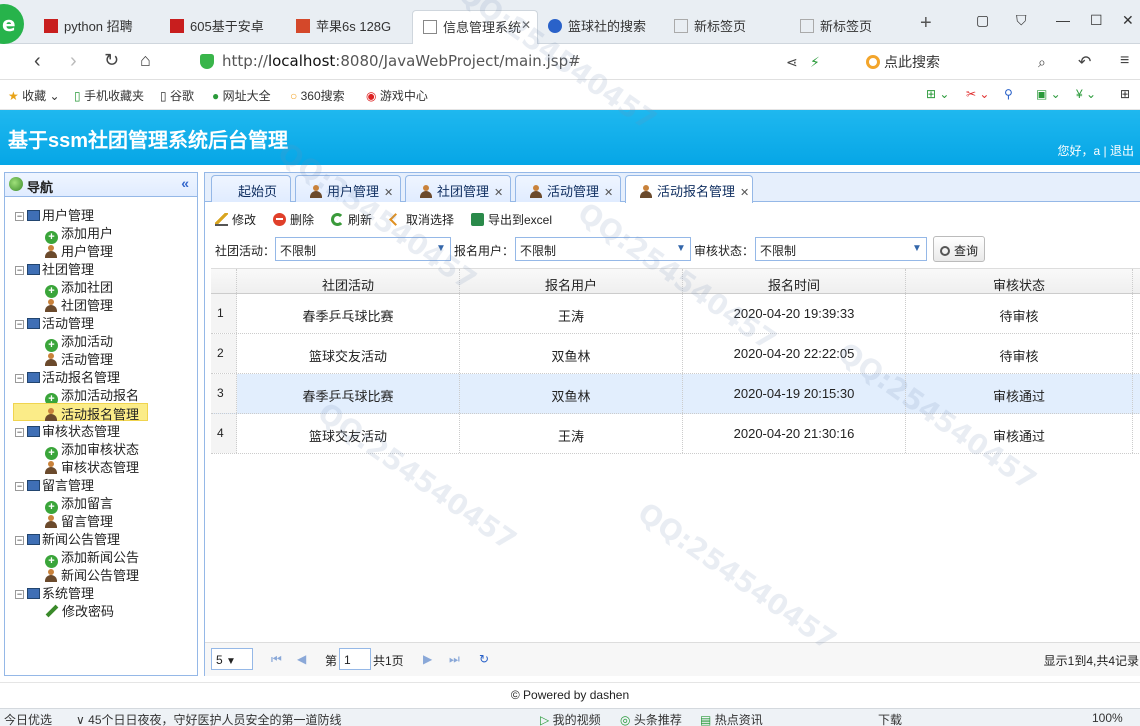  Describe the element at coordinates (689, 189) in the screenshot. I see `content-tab: 活动报名管理 ✕` at that location.